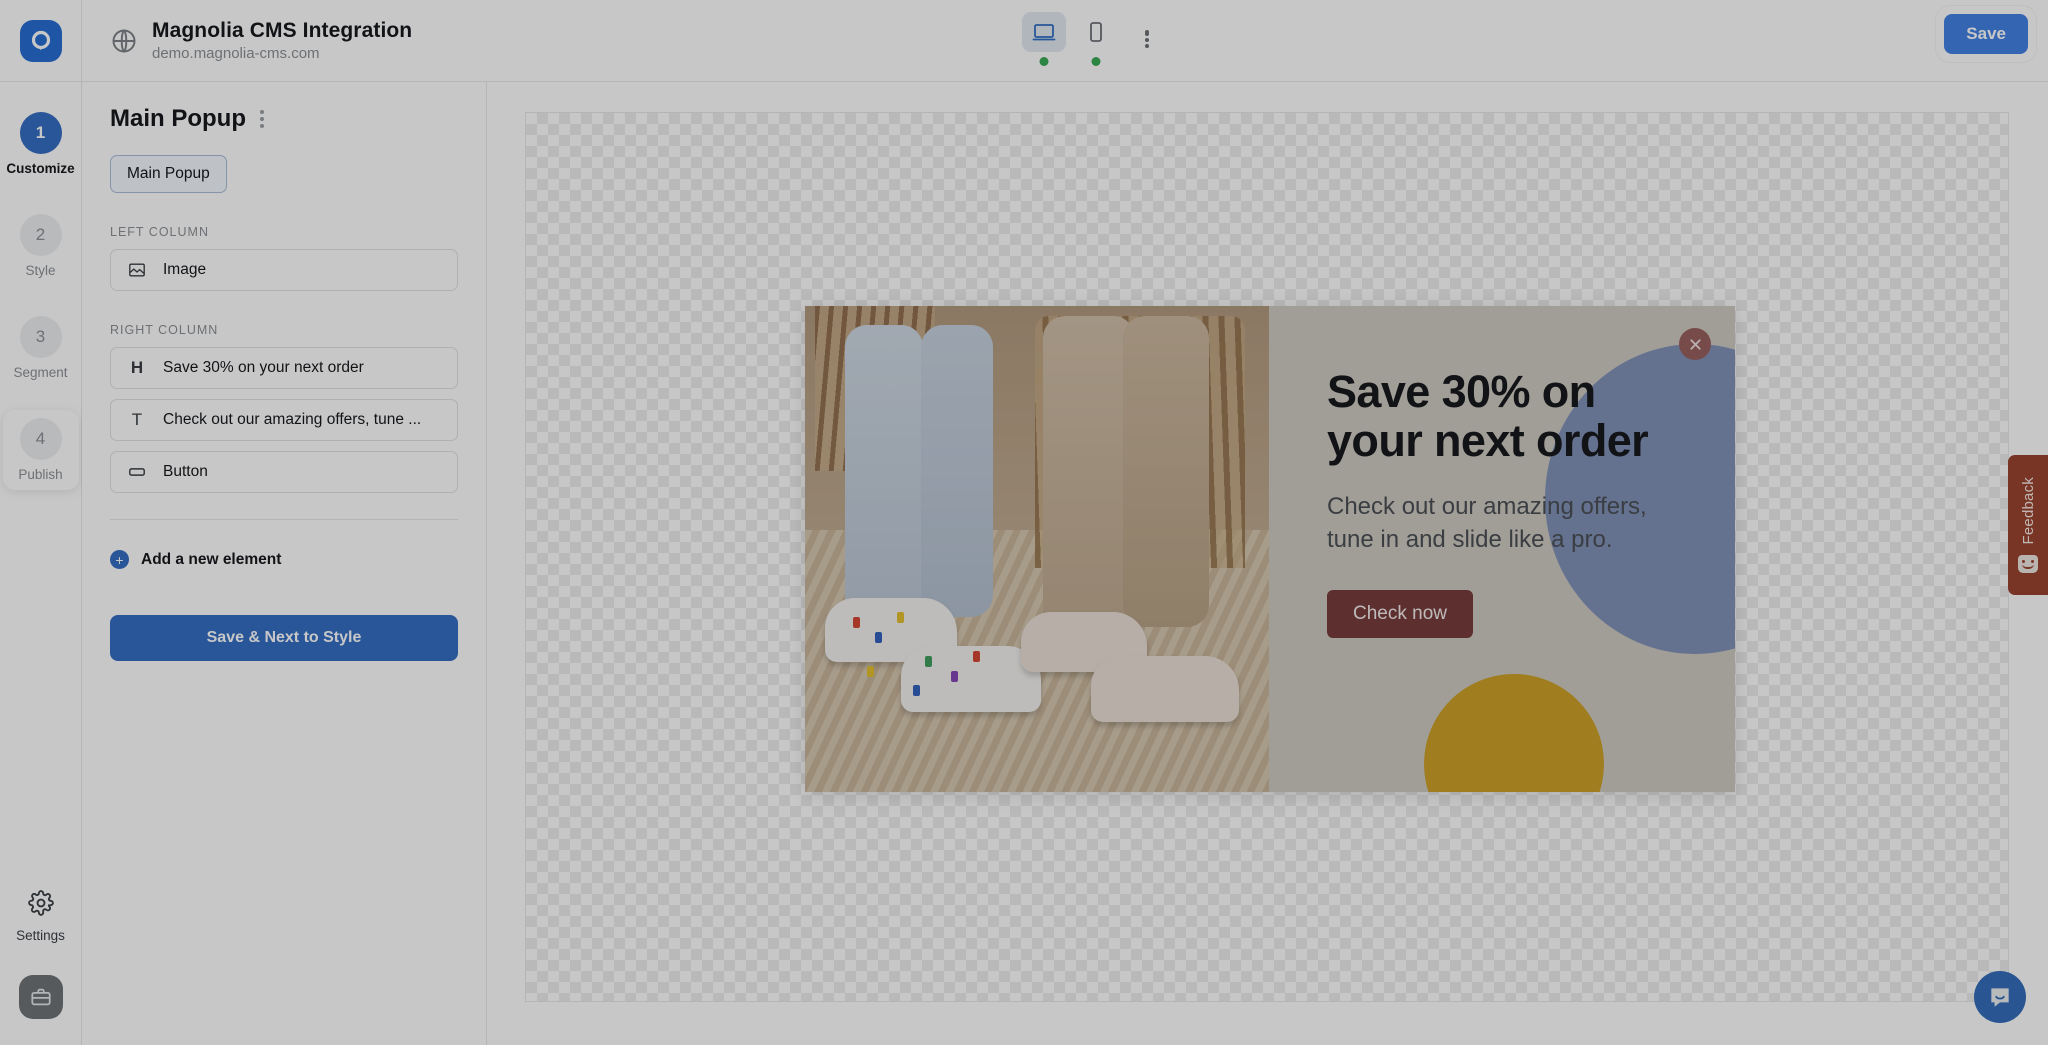  Describe the element at coordinates (1044, 39) in the screenshot. I see `device-desktop-button` at that location.